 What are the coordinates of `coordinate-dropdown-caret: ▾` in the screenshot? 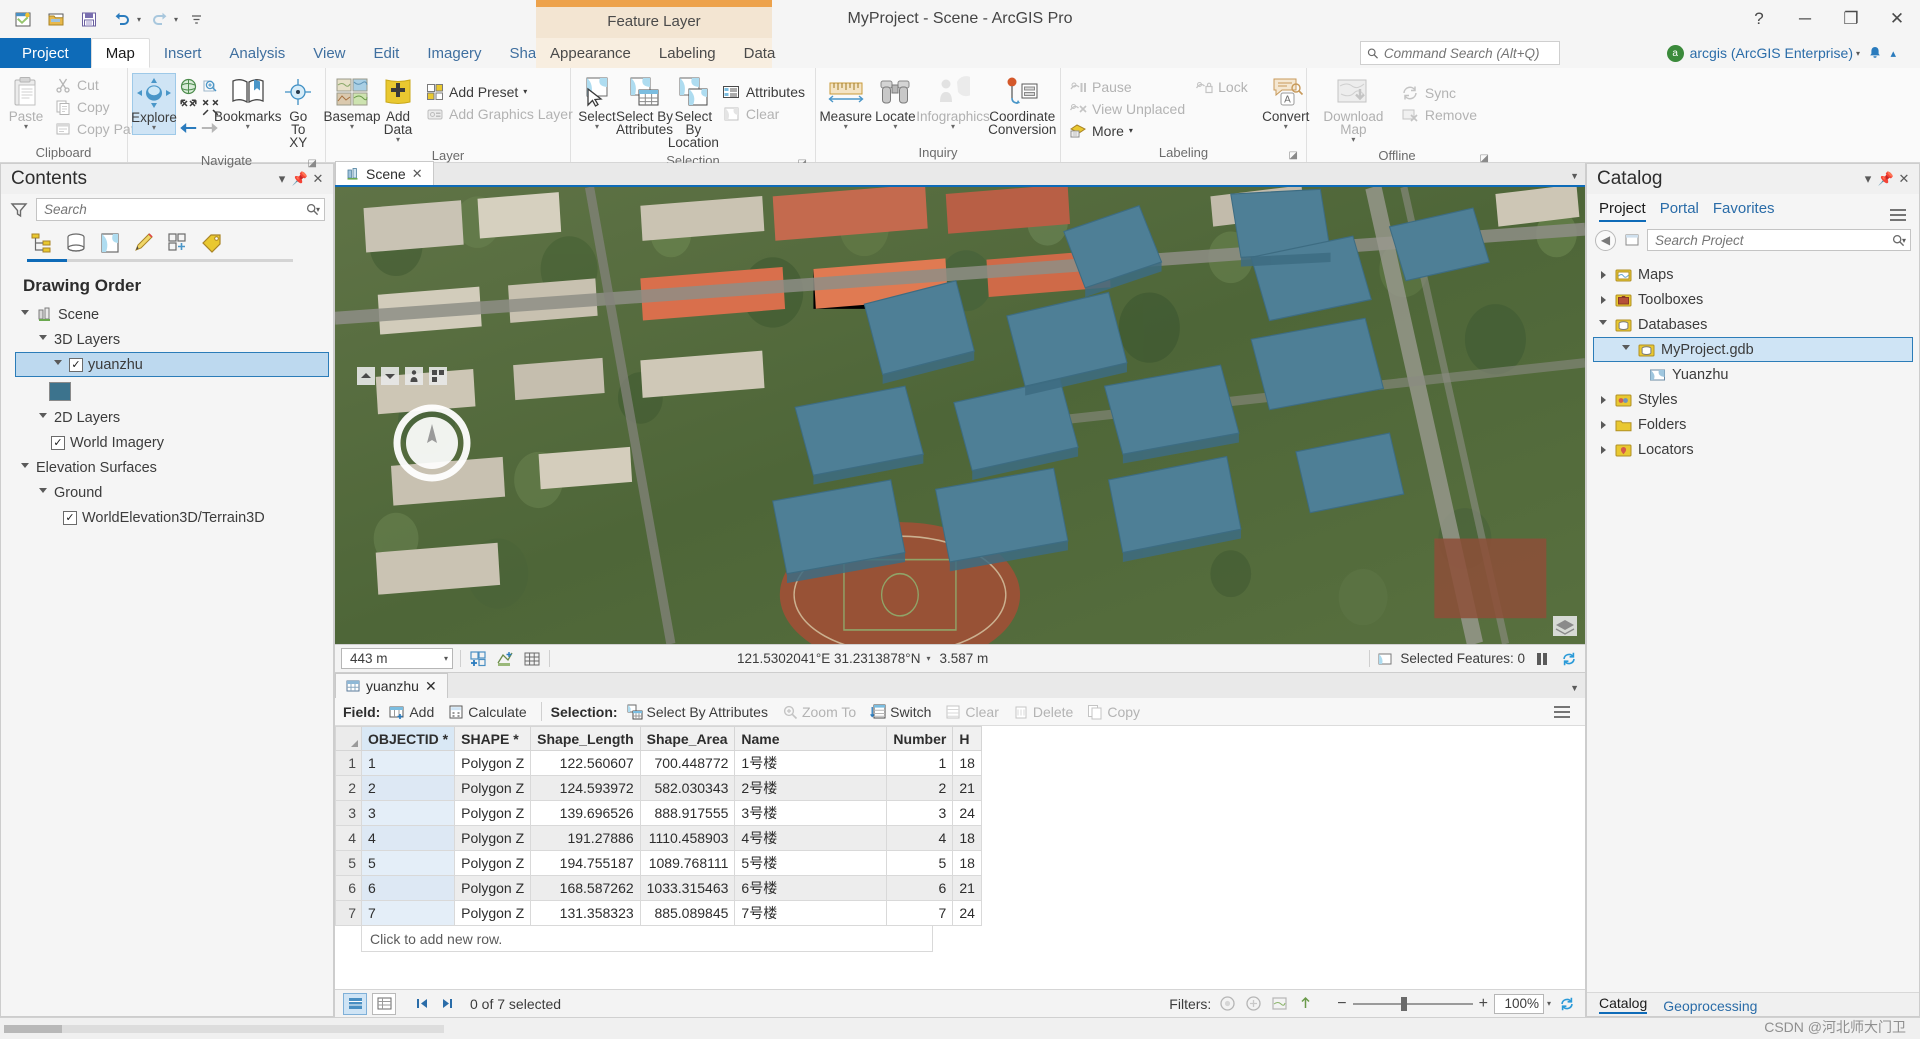 It's located at (928, 658).